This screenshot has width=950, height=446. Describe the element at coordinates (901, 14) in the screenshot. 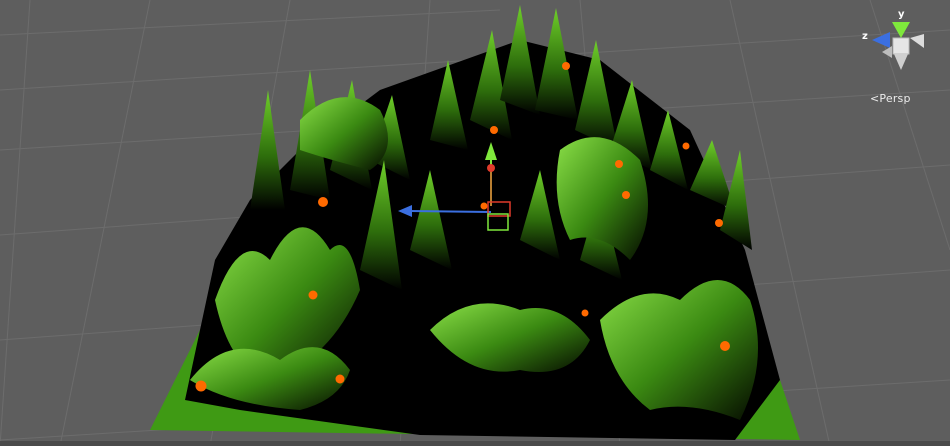

I see `axis-y-label: y` at that location.